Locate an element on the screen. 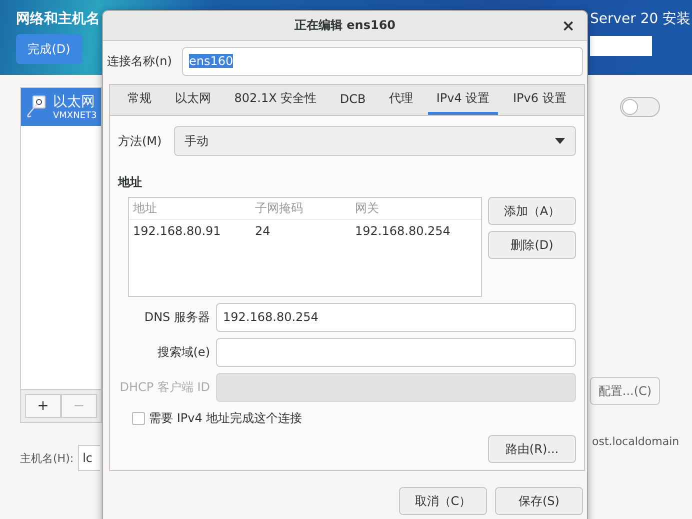  tab: 常规 is located at coordinates (140, 100).